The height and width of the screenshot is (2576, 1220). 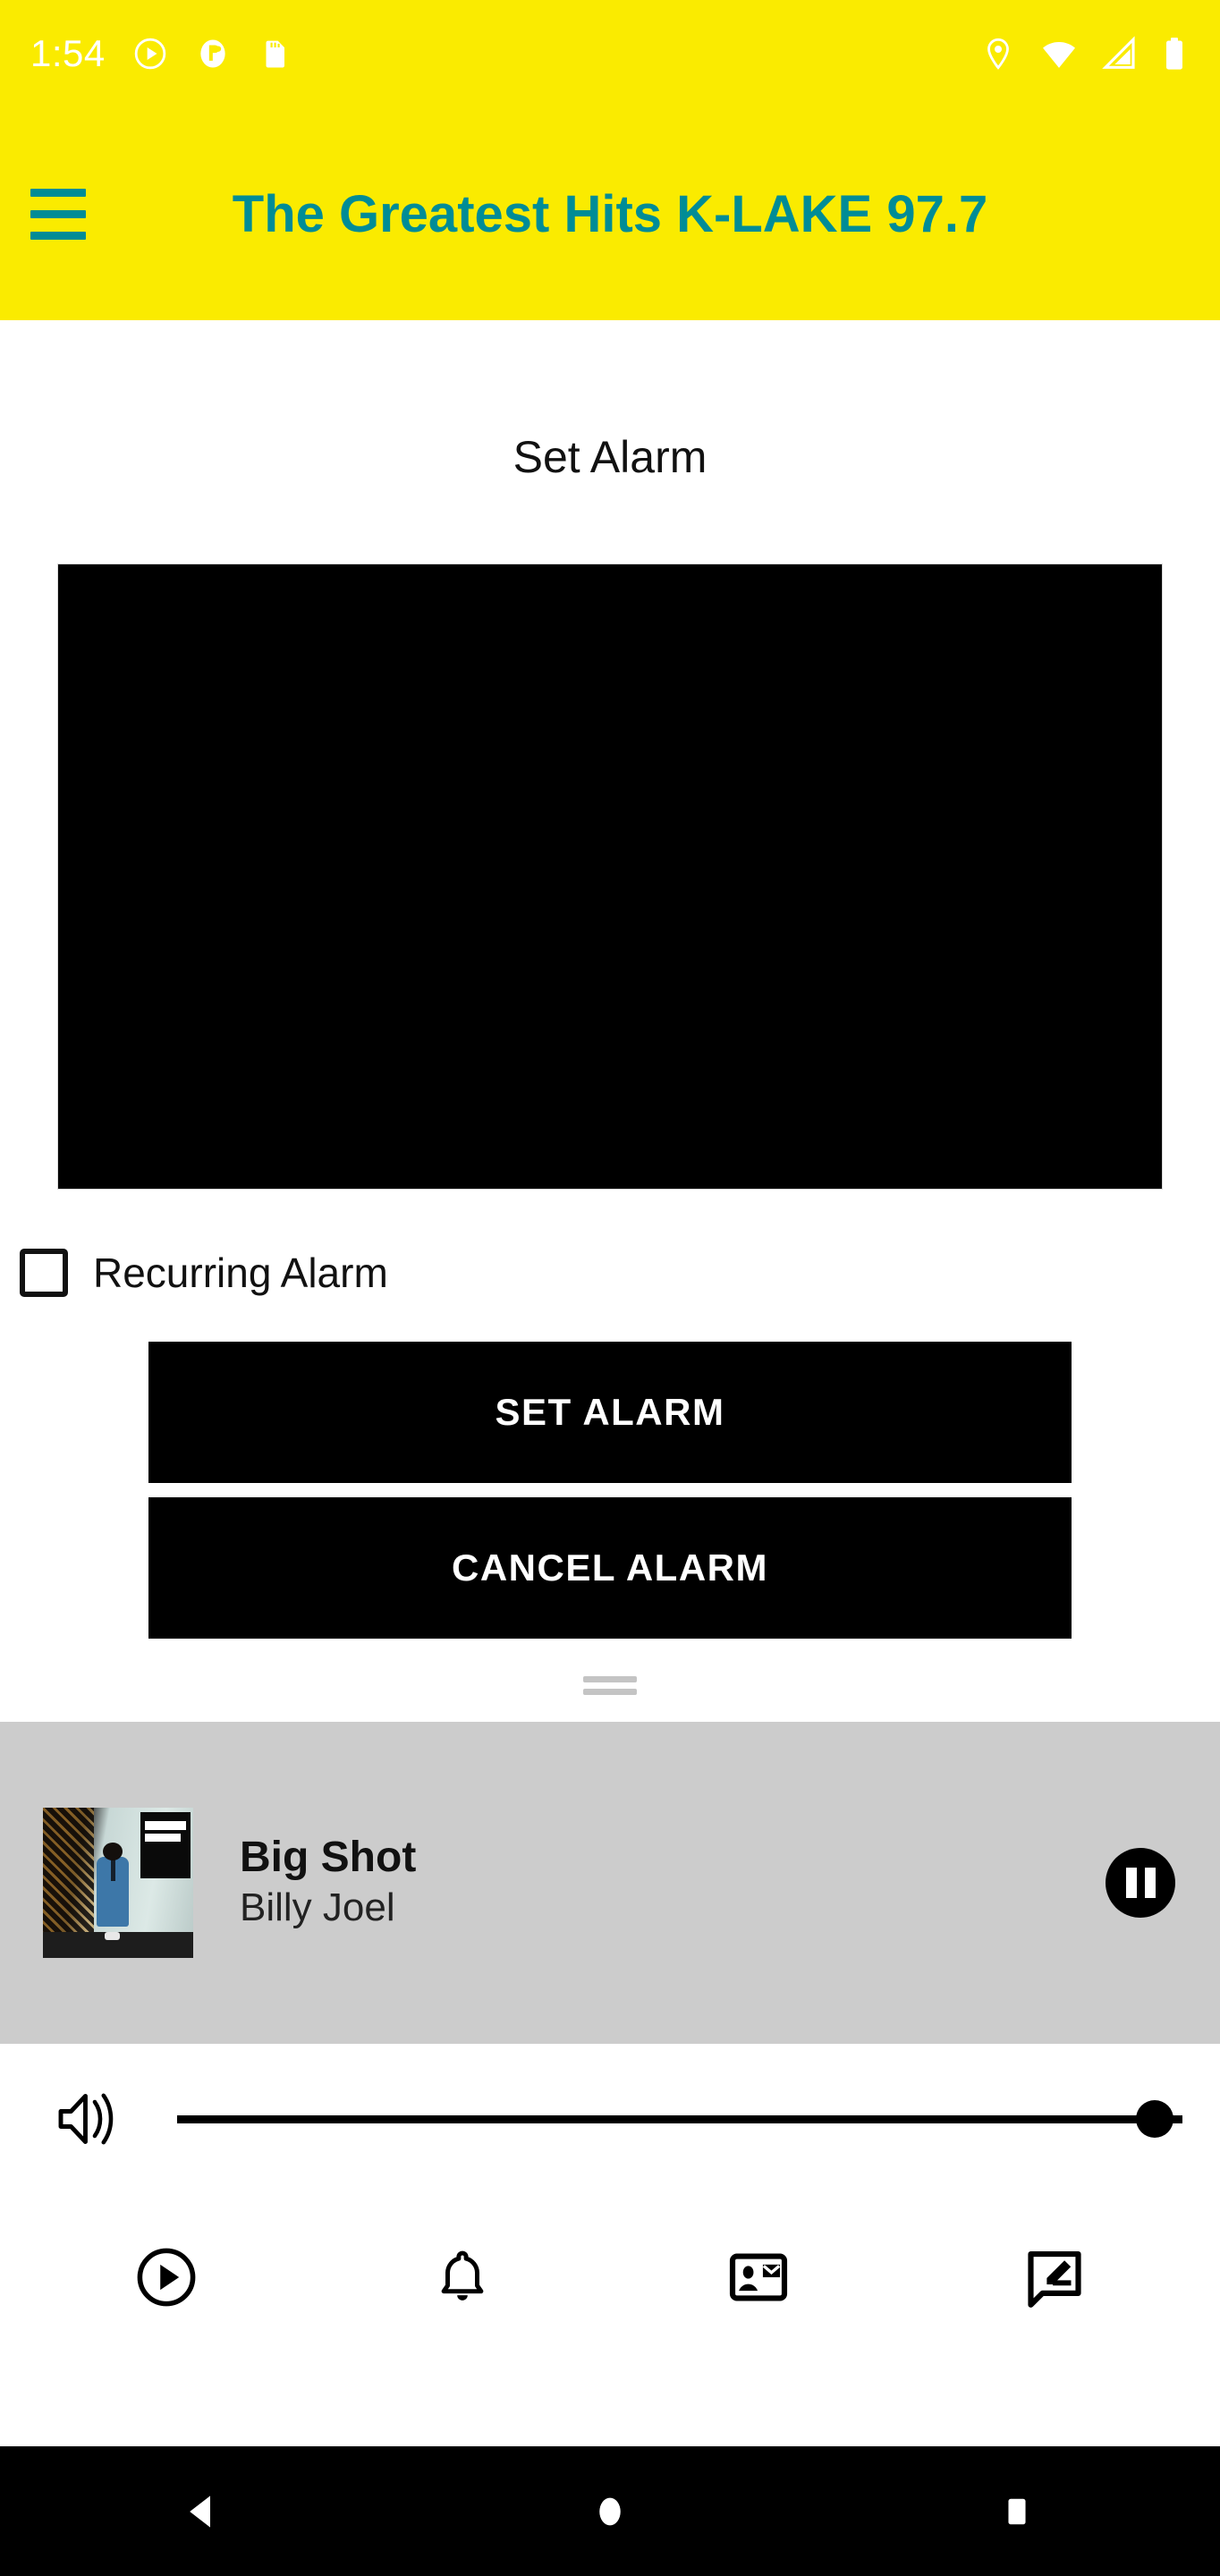 I want to click on pause-icon, so click(x=1141, y=1883).